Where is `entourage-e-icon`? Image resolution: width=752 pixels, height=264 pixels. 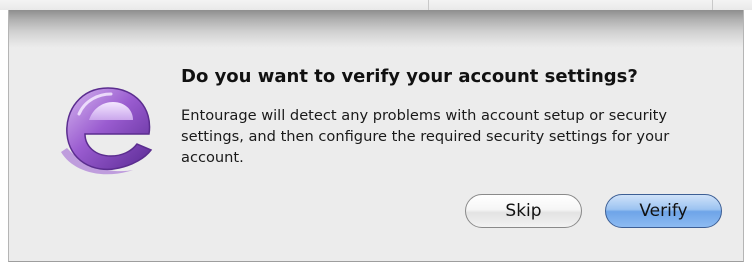 entourage-e-icon is located at coordinates (107, 131).